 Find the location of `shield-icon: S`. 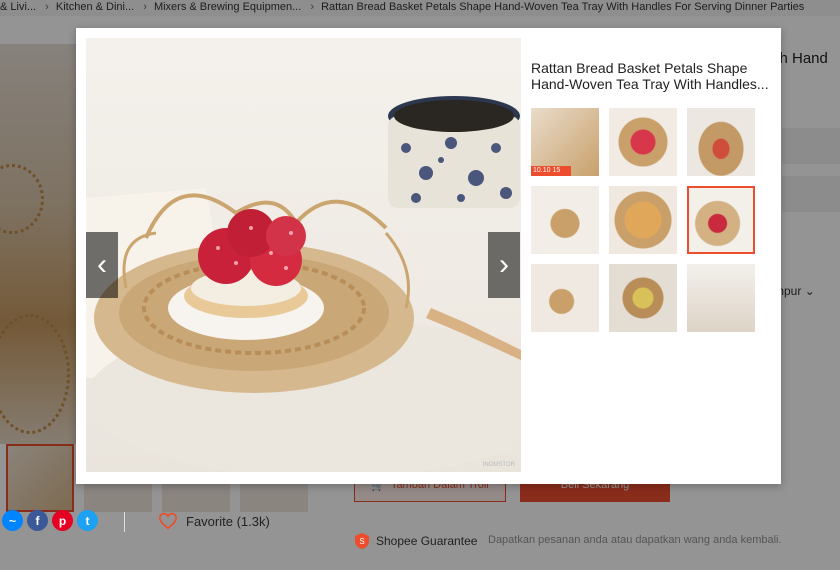

shield-icon: S is located at coordinates (362, 541).